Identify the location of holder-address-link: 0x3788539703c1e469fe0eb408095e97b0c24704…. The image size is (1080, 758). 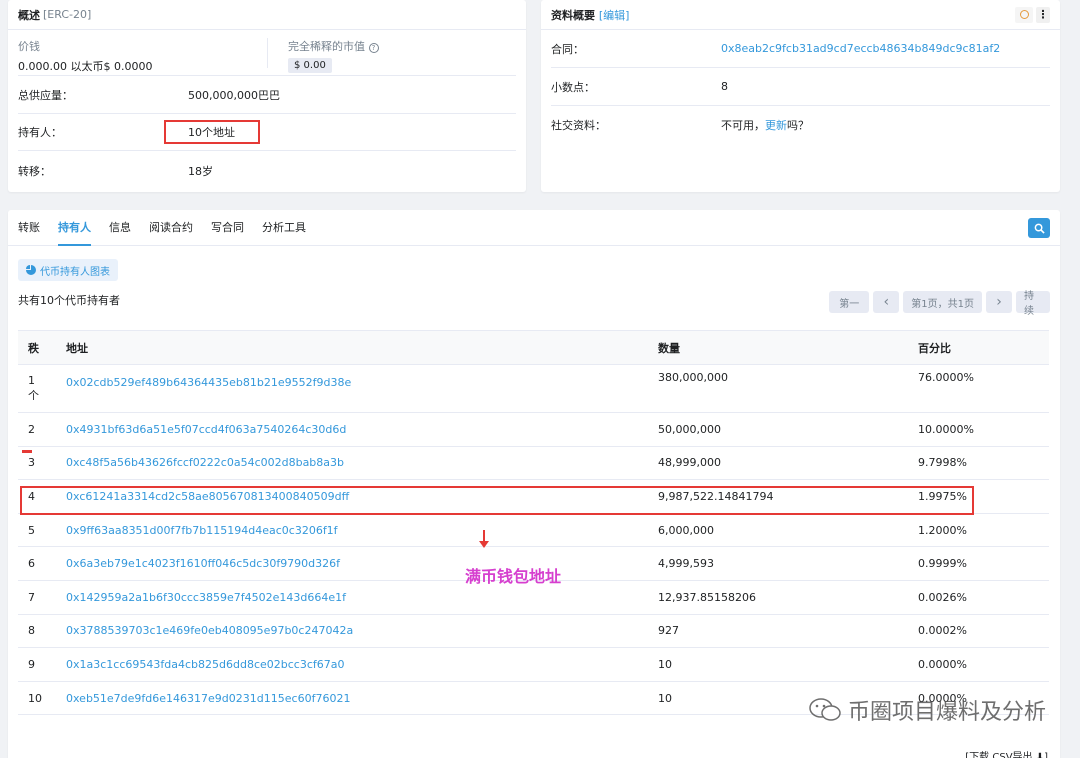
(209, 630).